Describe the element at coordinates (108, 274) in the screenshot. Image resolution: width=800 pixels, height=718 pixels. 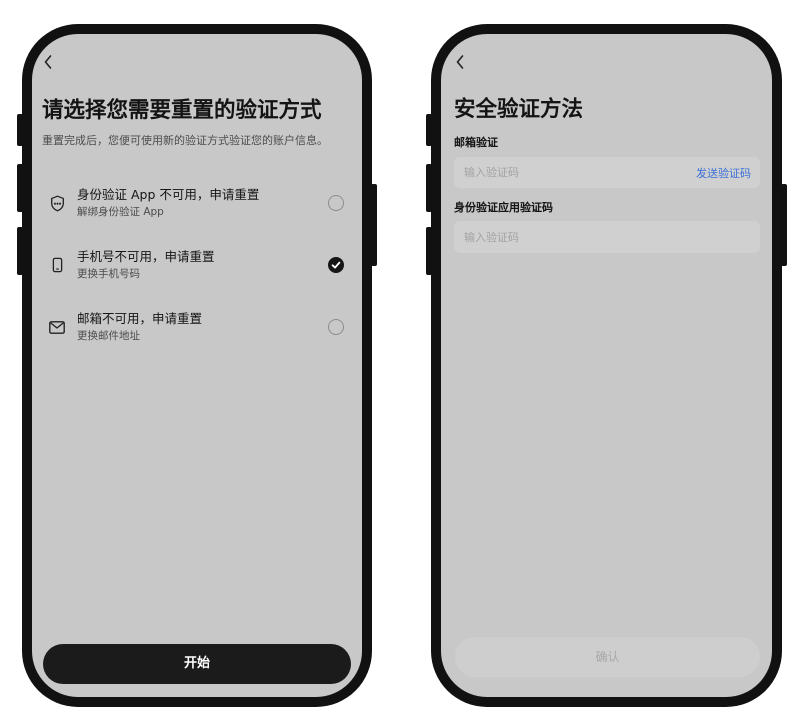
I see `option-description: 更换手机号码` at that location.